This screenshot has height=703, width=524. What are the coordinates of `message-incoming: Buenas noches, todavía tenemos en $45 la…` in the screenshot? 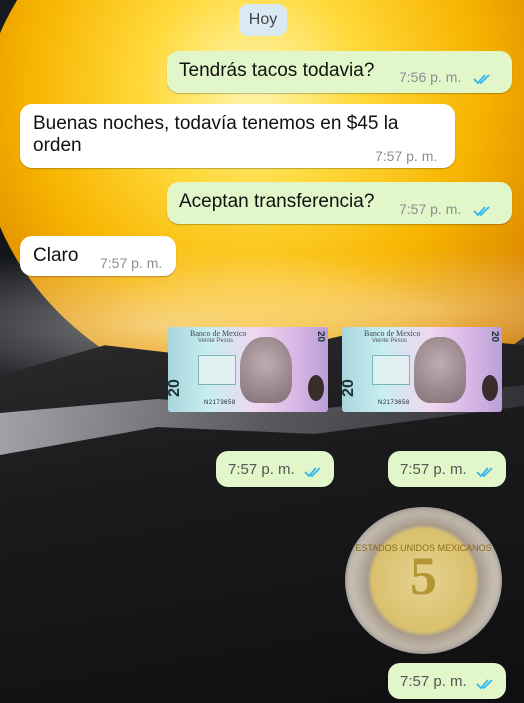 It's located at (237, 136).